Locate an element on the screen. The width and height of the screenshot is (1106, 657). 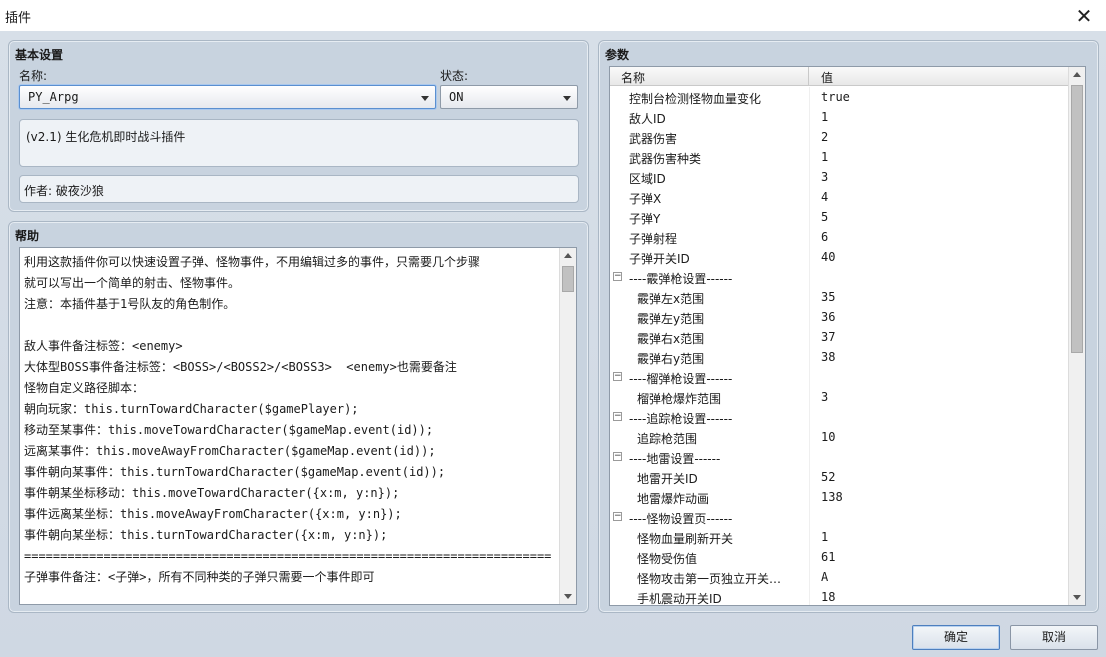
parameter-name: ----榴弹枪设置------ is located at coordinates (681, 379).